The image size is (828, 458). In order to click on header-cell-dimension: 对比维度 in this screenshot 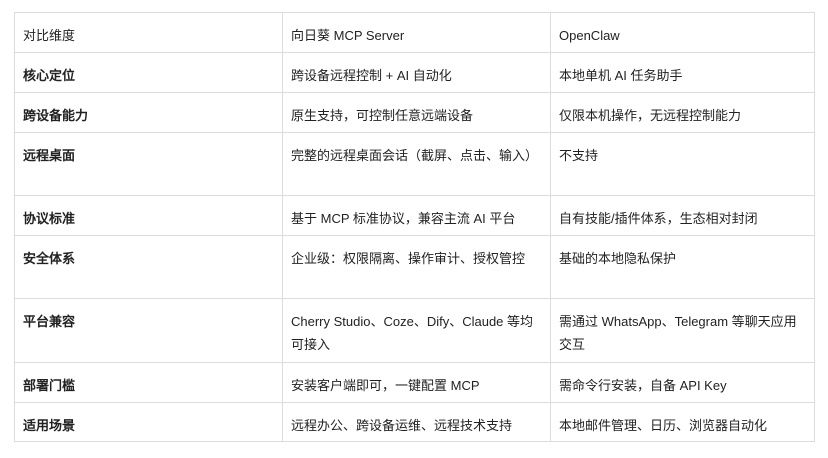, I will do `click(148, 32)`.